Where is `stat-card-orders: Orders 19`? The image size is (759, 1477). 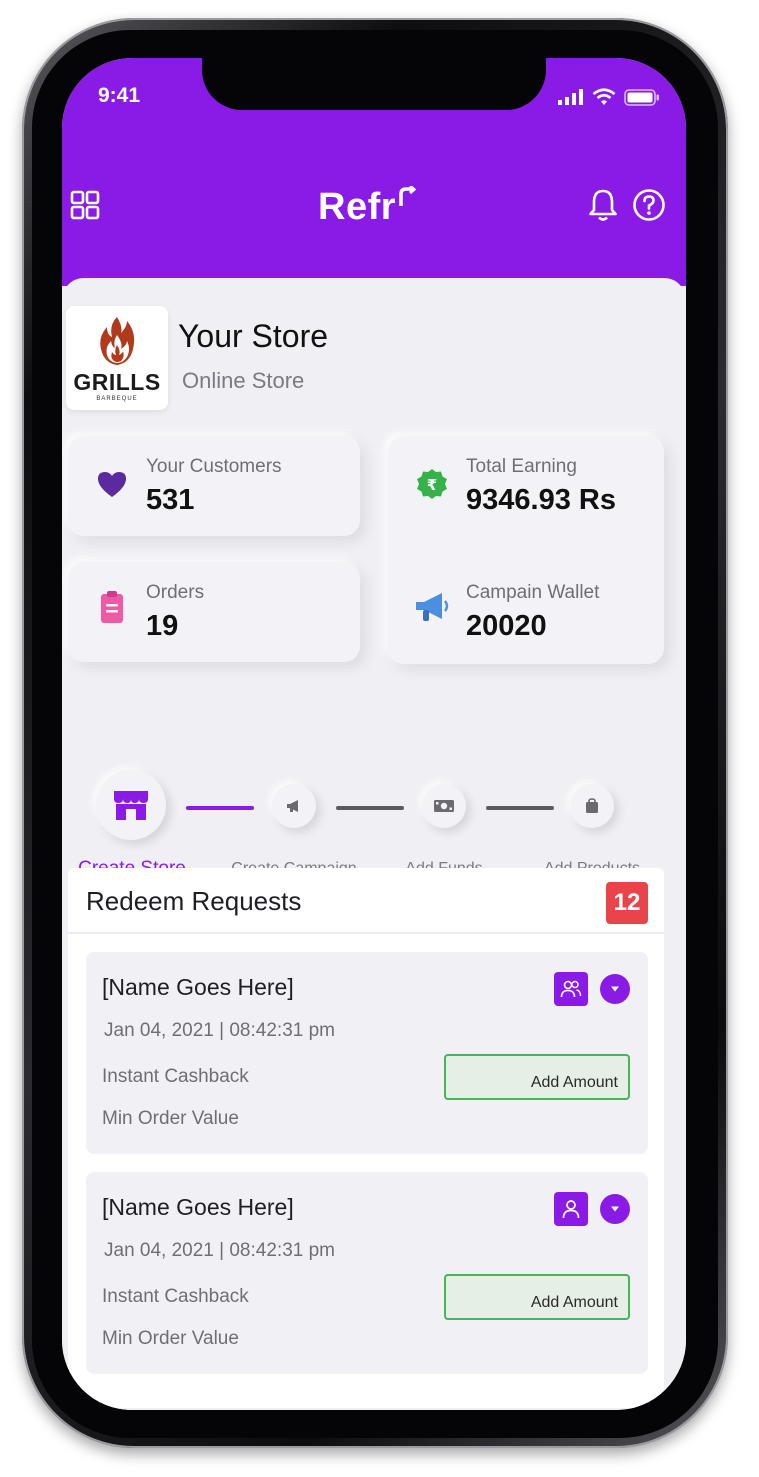 stat-card-orders: Orders 19 is located at coordinates (214, 612).